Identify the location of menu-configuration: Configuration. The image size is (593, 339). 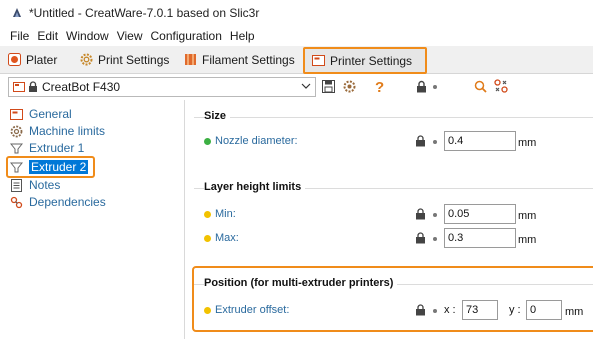
(186, 36).